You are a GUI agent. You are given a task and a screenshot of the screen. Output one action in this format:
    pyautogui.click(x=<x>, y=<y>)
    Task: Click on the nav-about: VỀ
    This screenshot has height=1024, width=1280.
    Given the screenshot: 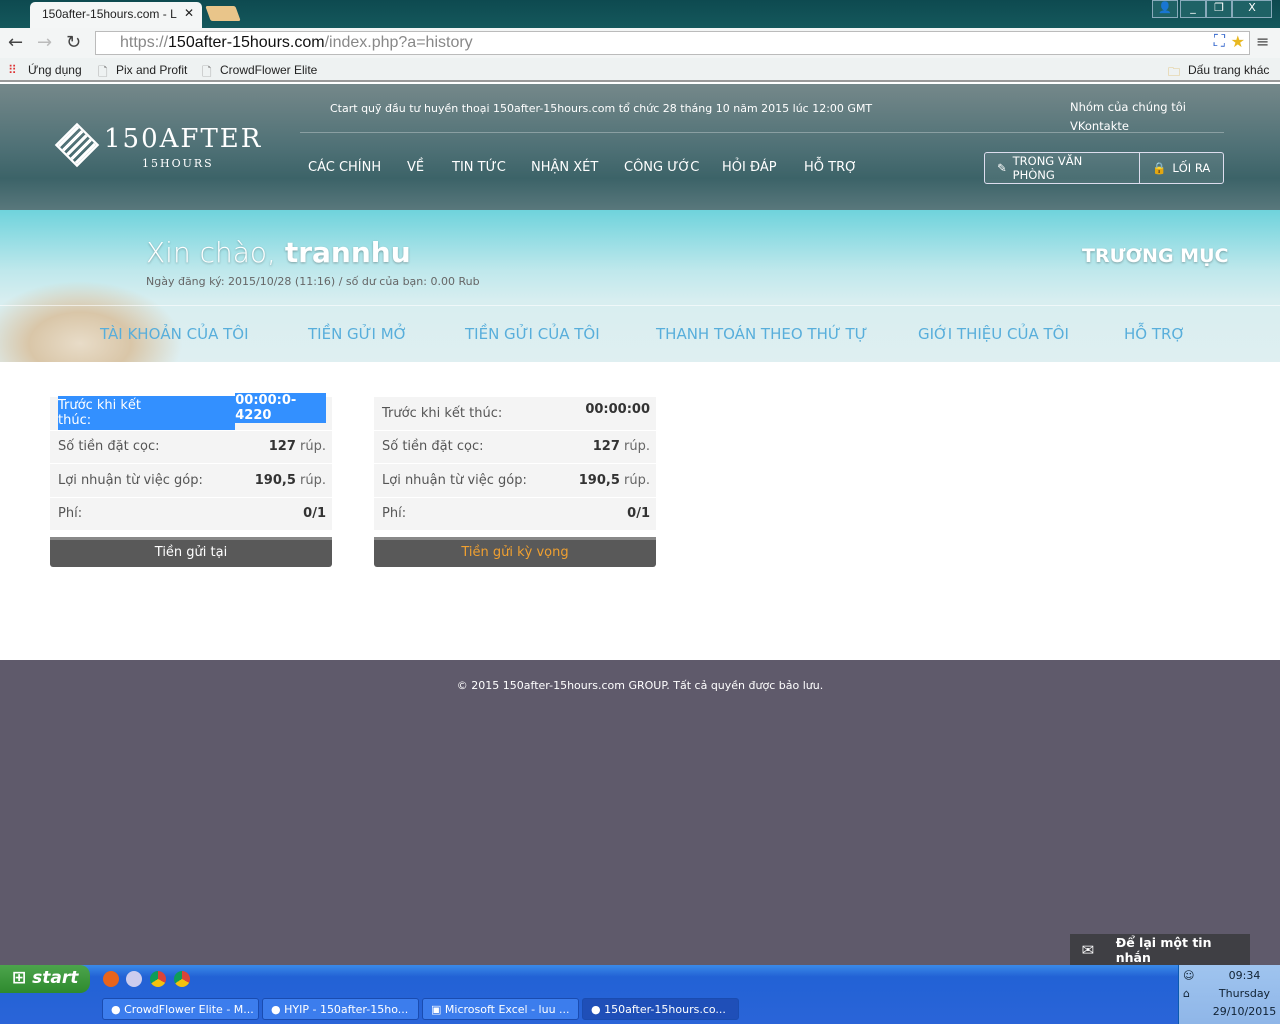 What is the action you would take?
    pyautogui.click(x=415, y=167)
    